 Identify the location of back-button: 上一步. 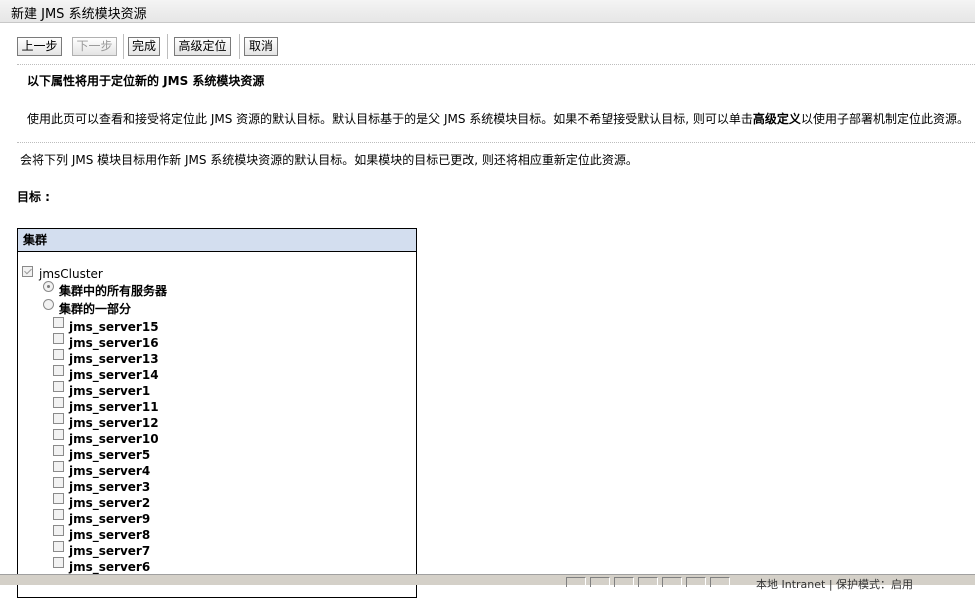
(39, 46).